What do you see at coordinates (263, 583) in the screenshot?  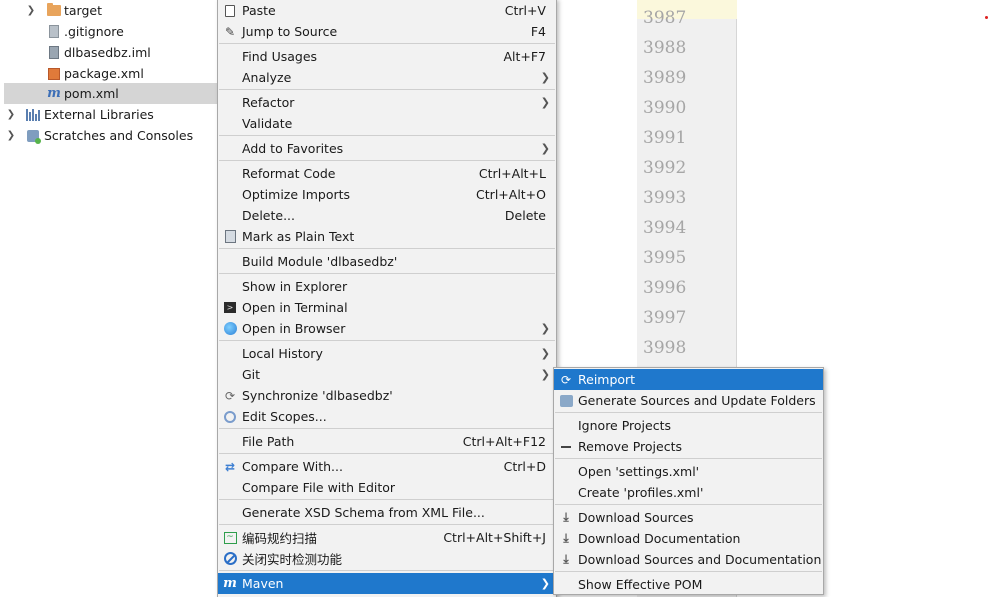 I see `menu-item-label: Maven` at bounding box center [263, 583].